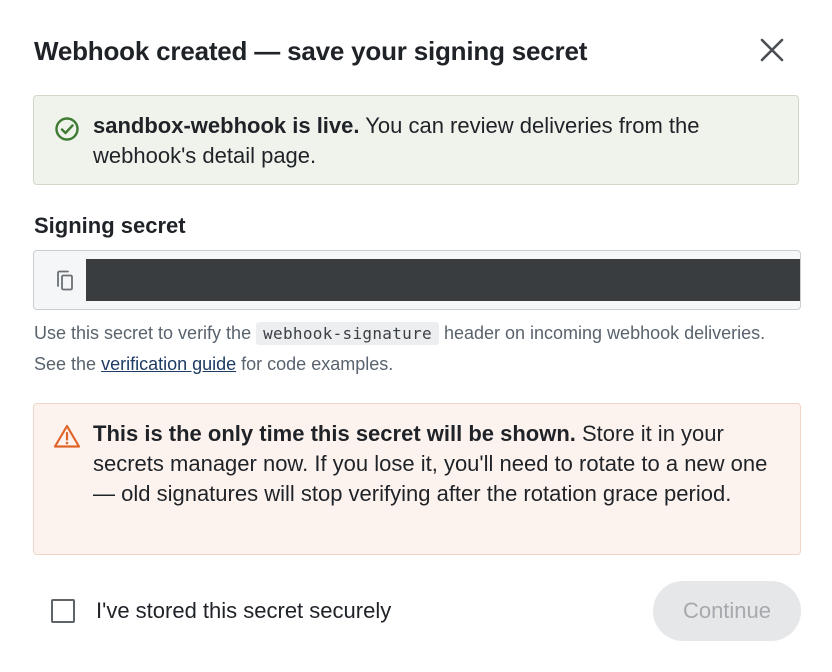 This screenshot has height=672, width=832. What do you see at coordinates (168, 364) in the screenshot?
I see `verification-guide-link: verification guide` at bounding box center [168, 364].